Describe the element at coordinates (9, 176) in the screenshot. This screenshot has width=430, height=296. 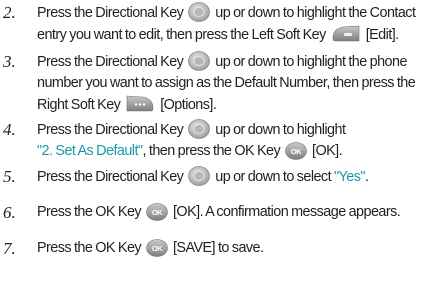
I see `step-number: 5.` at that location.